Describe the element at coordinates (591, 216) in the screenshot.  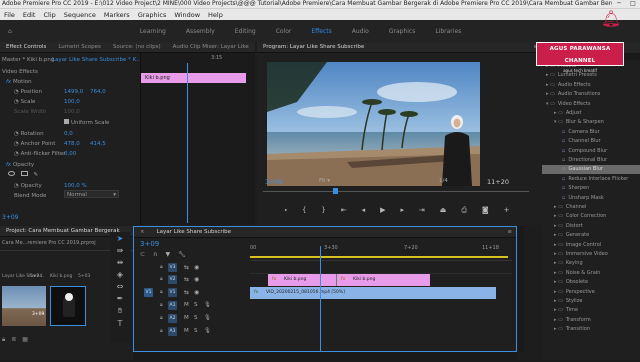
I see `effect-item: ▸ ▭ Color Correction` at that location.